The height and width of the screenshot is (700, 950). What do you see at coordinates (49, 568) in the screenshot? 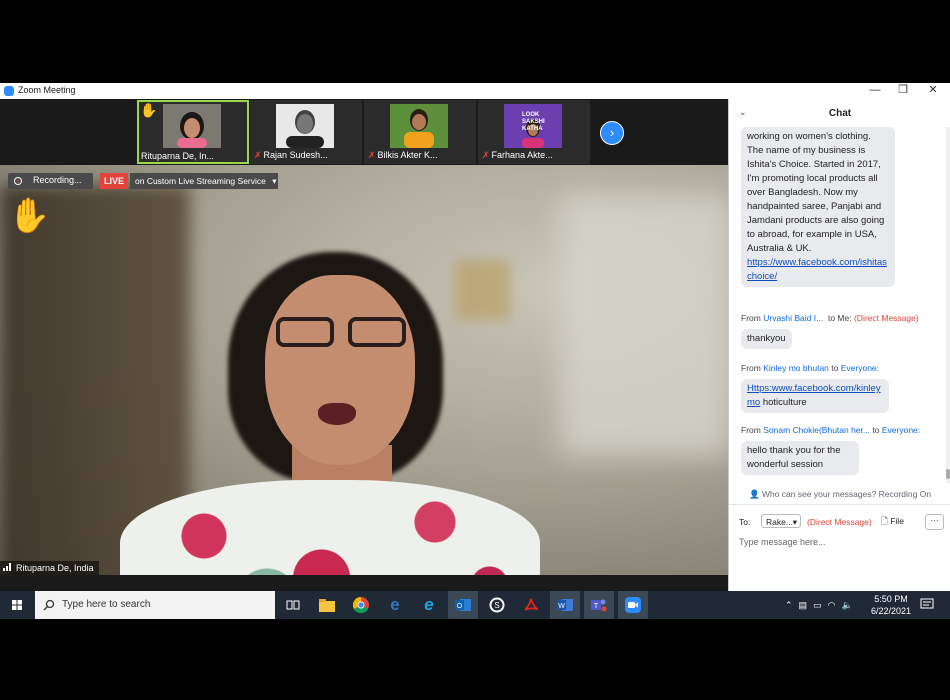
I see `speaker-name-tag: Rituparna De, India` at bounding box center [49, 568].